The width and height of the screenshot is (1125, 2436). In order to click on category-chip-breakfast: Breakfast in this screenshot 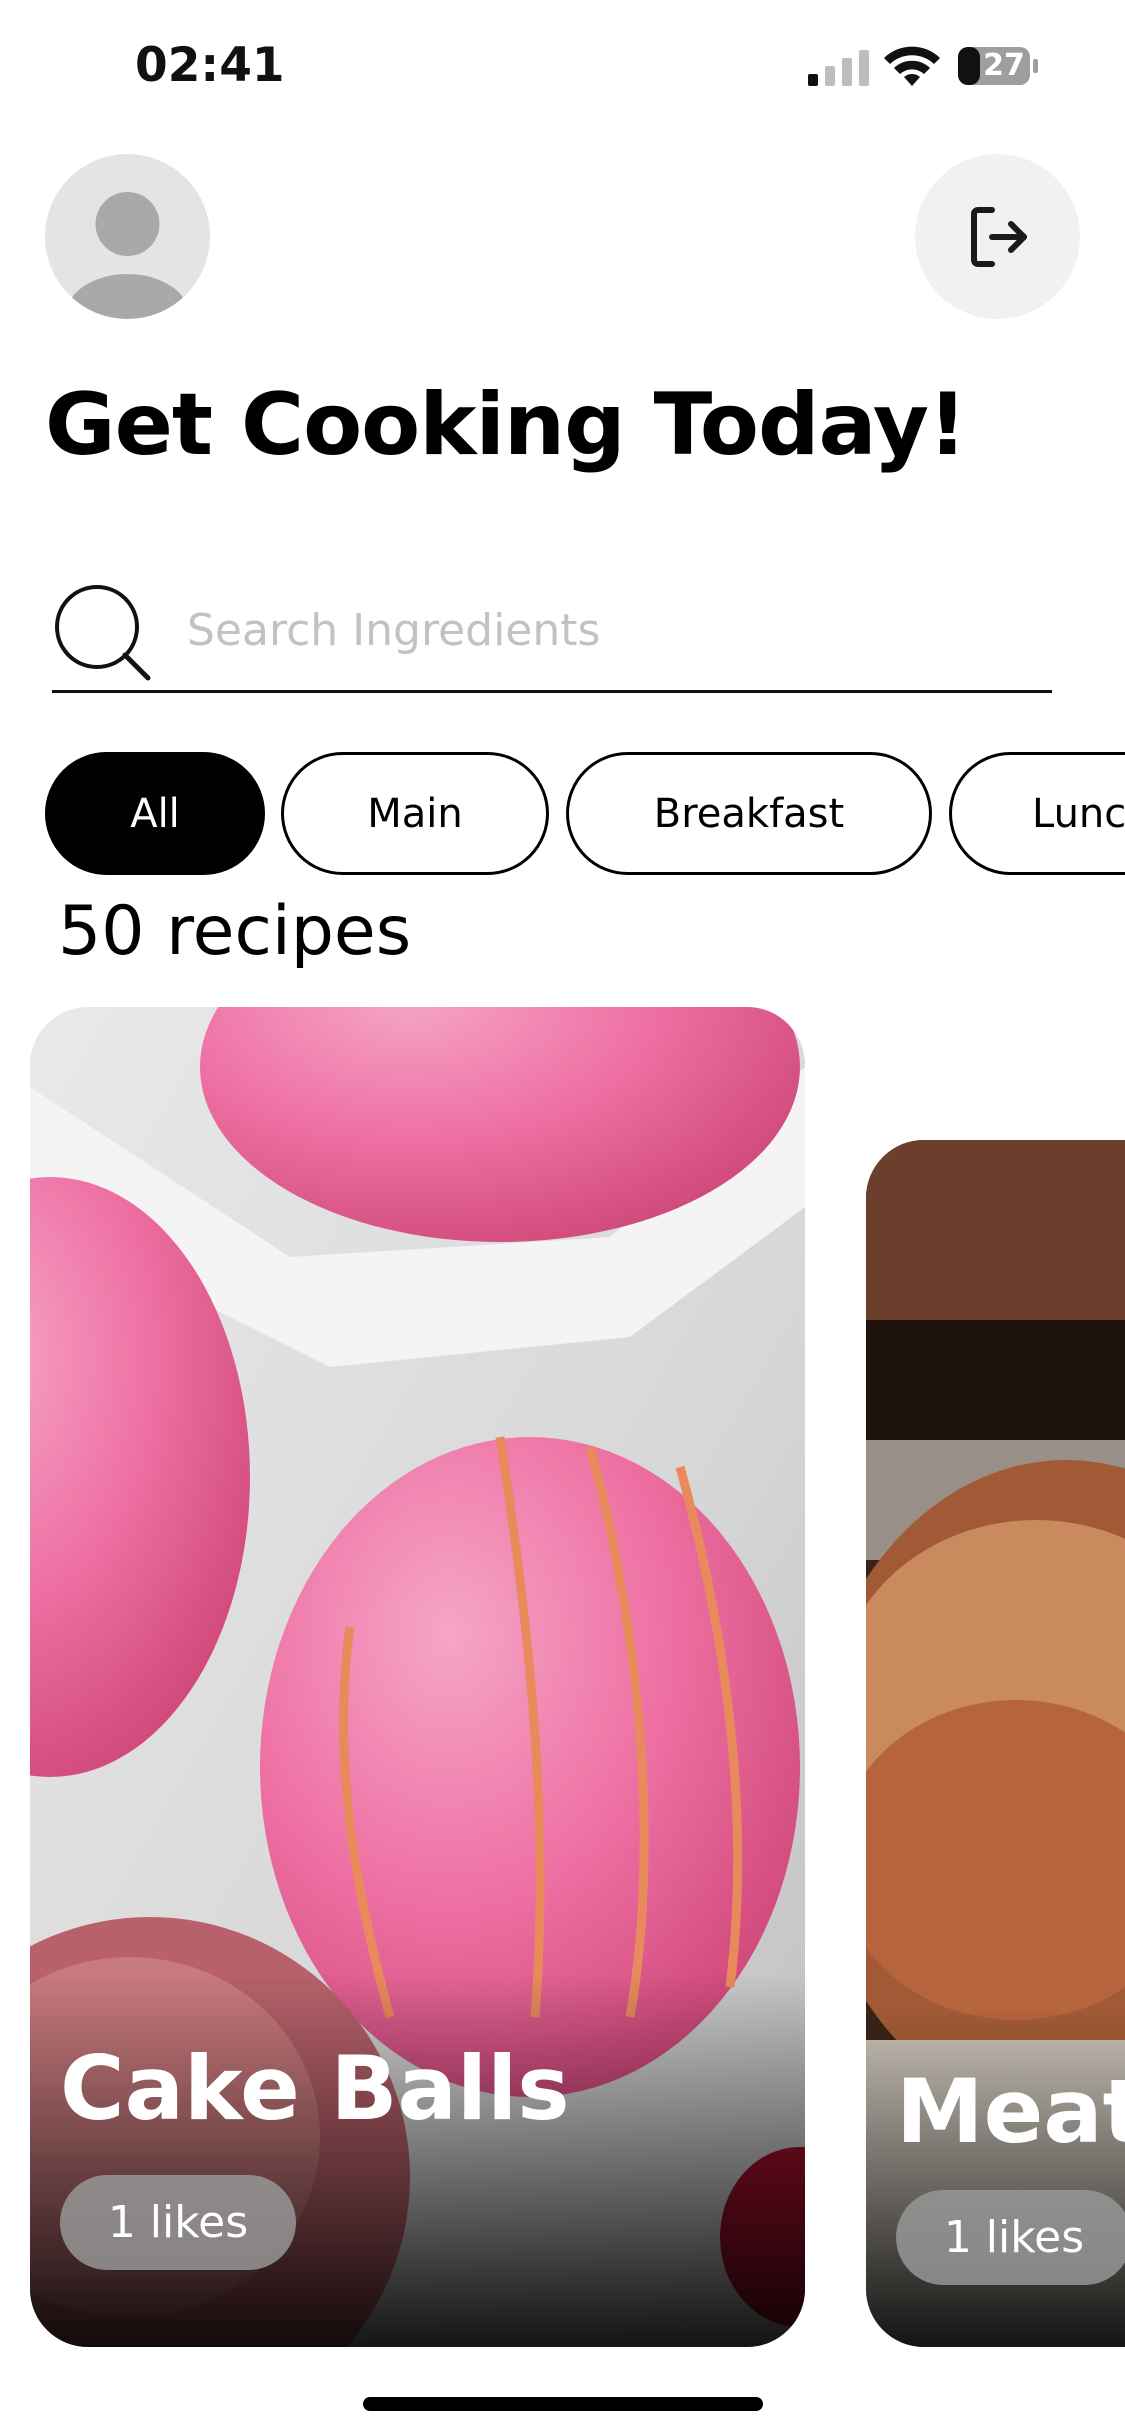, I will do `click(749, 813)`.